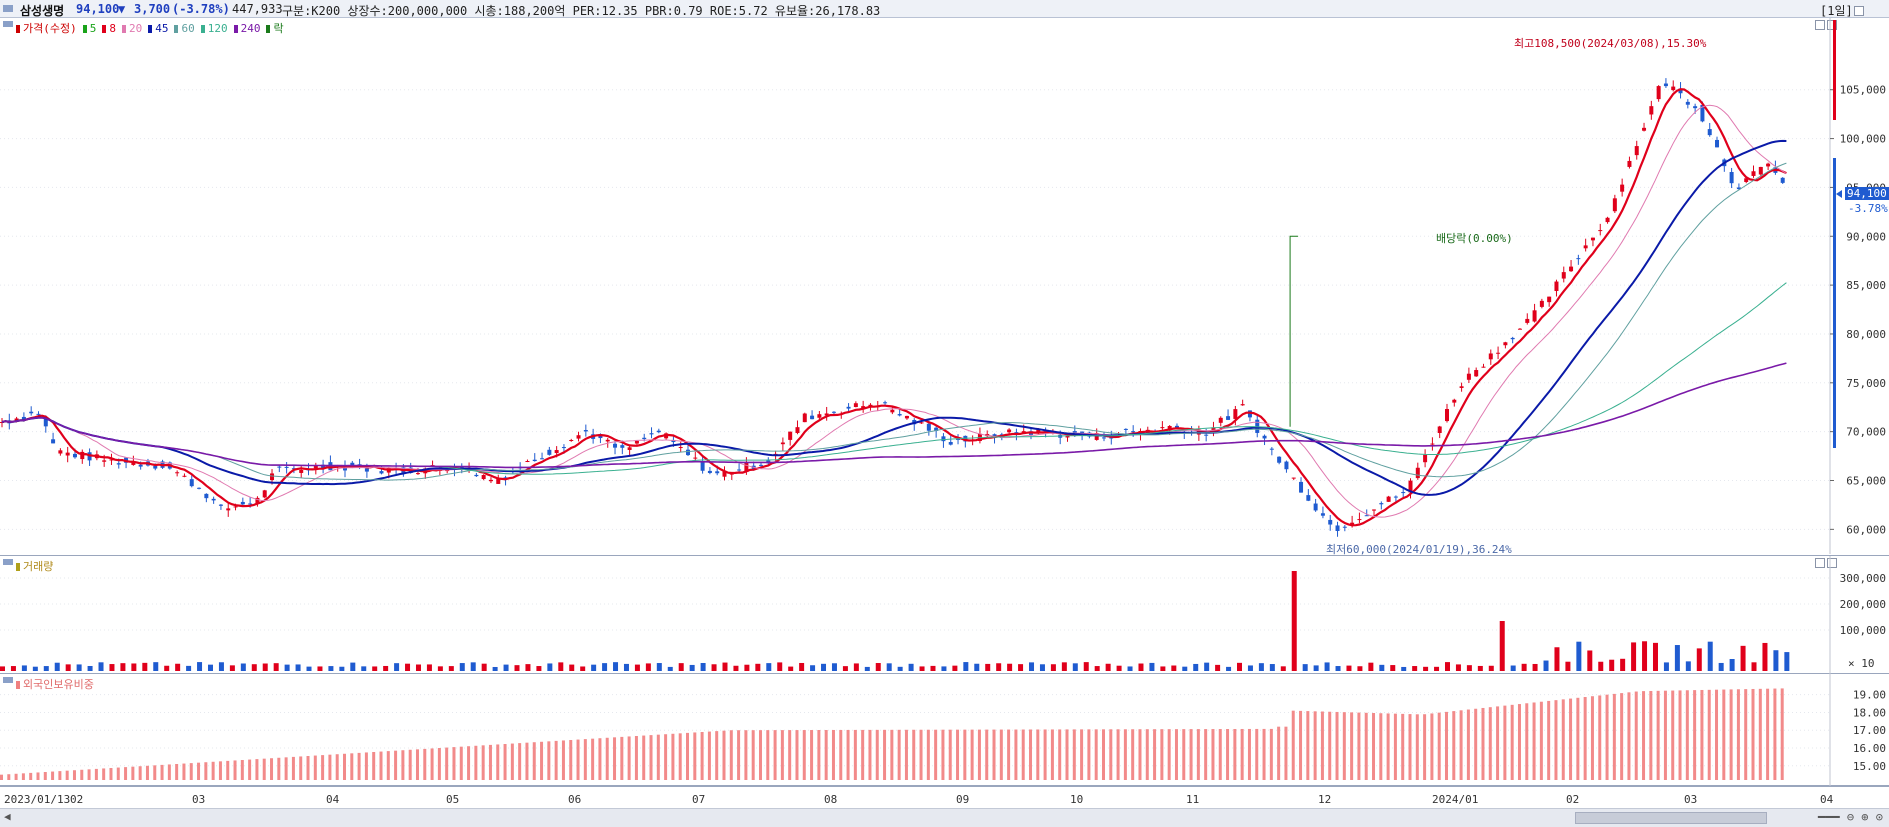  What do you see at coordinates (963, 799) in the screenshot?
I see `x-tick-label: 09` at bounding box center [963, 799].